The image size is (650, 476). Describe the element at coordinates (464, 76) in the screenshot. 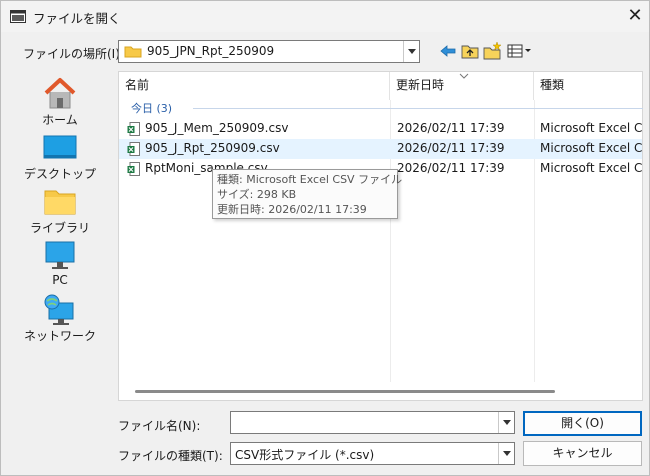

I see `sort-descending-icon` at that location.